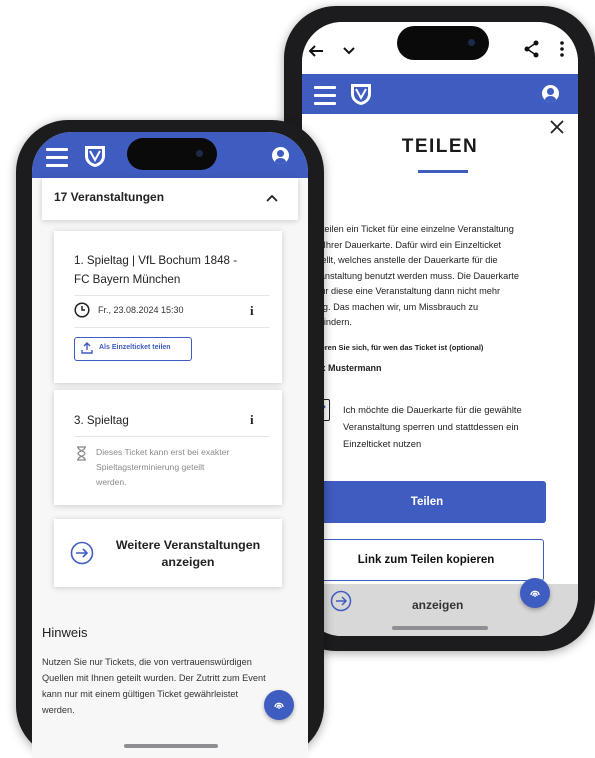 This screenshot has height=758, width=595. Describe the element at coordinates (101, 420) in the screenshot. I see `event-title: 3. Spieltag` at that location.